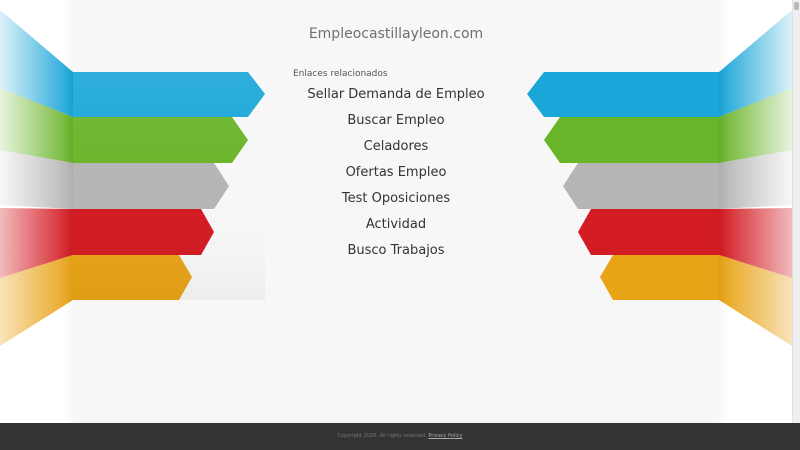 Image resolution: width=800 pixels, height=450 pixels. Describe the element at coordinates (796, 211) in the screenshot. I see `vertical-scrollbar` at that location.